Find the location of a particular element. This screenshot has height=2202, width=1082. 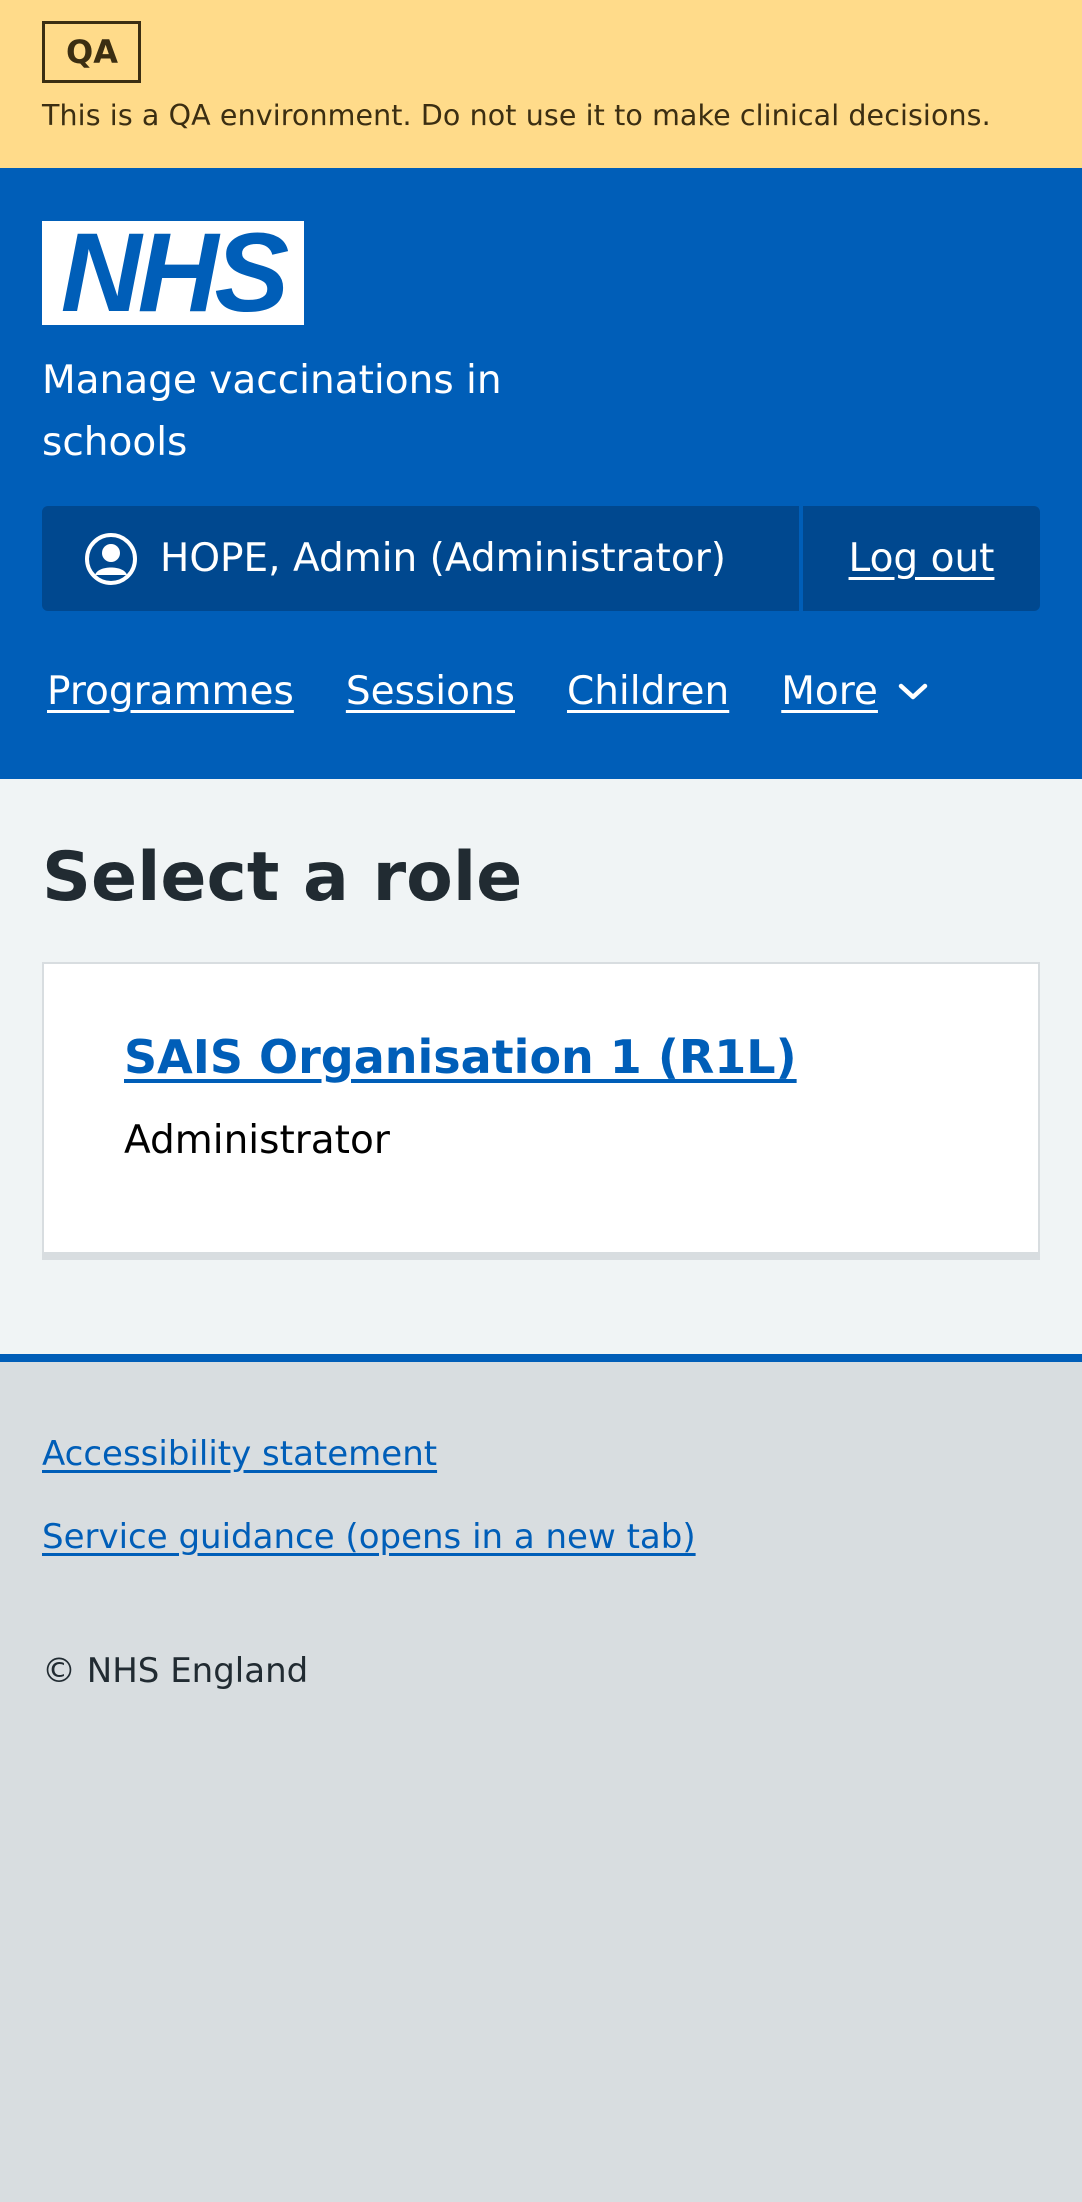

nav-item-children: Children is located at coordinates (648, 691).